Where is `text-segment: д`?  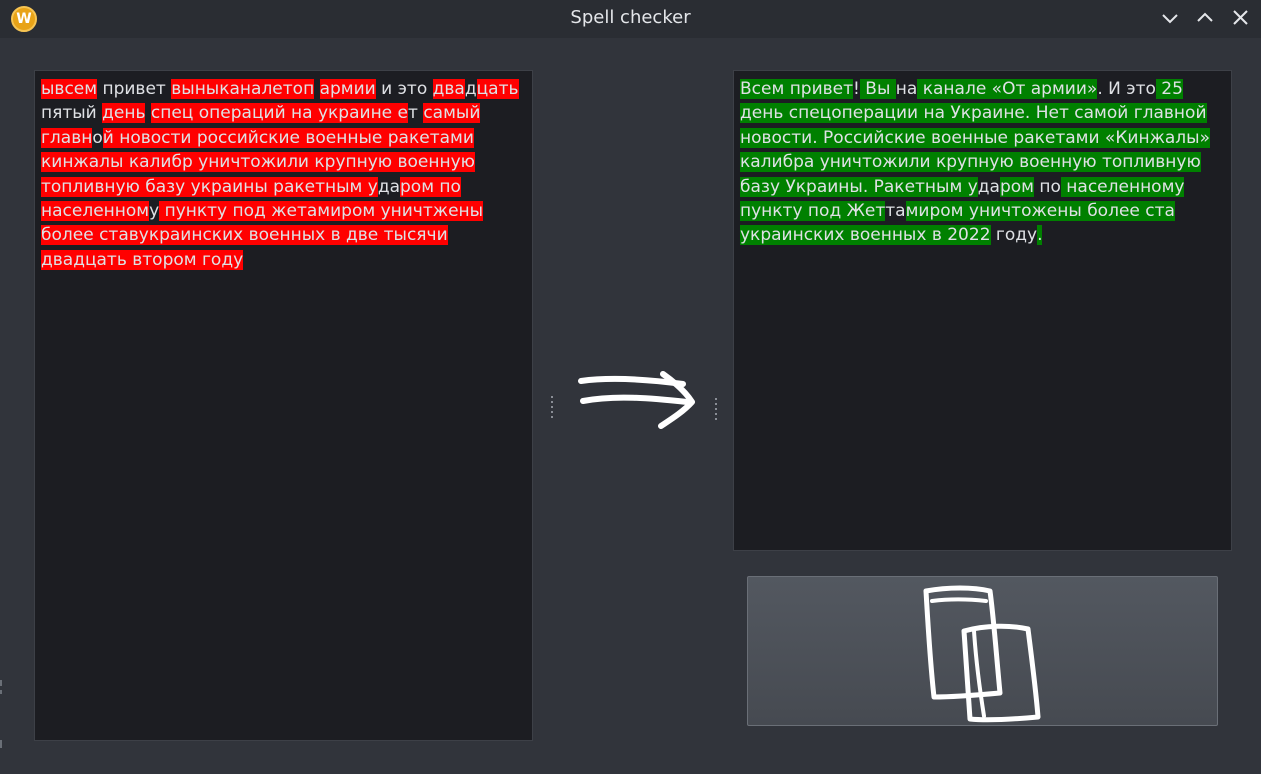 text-segment: д is located at coordinates (470, 89).